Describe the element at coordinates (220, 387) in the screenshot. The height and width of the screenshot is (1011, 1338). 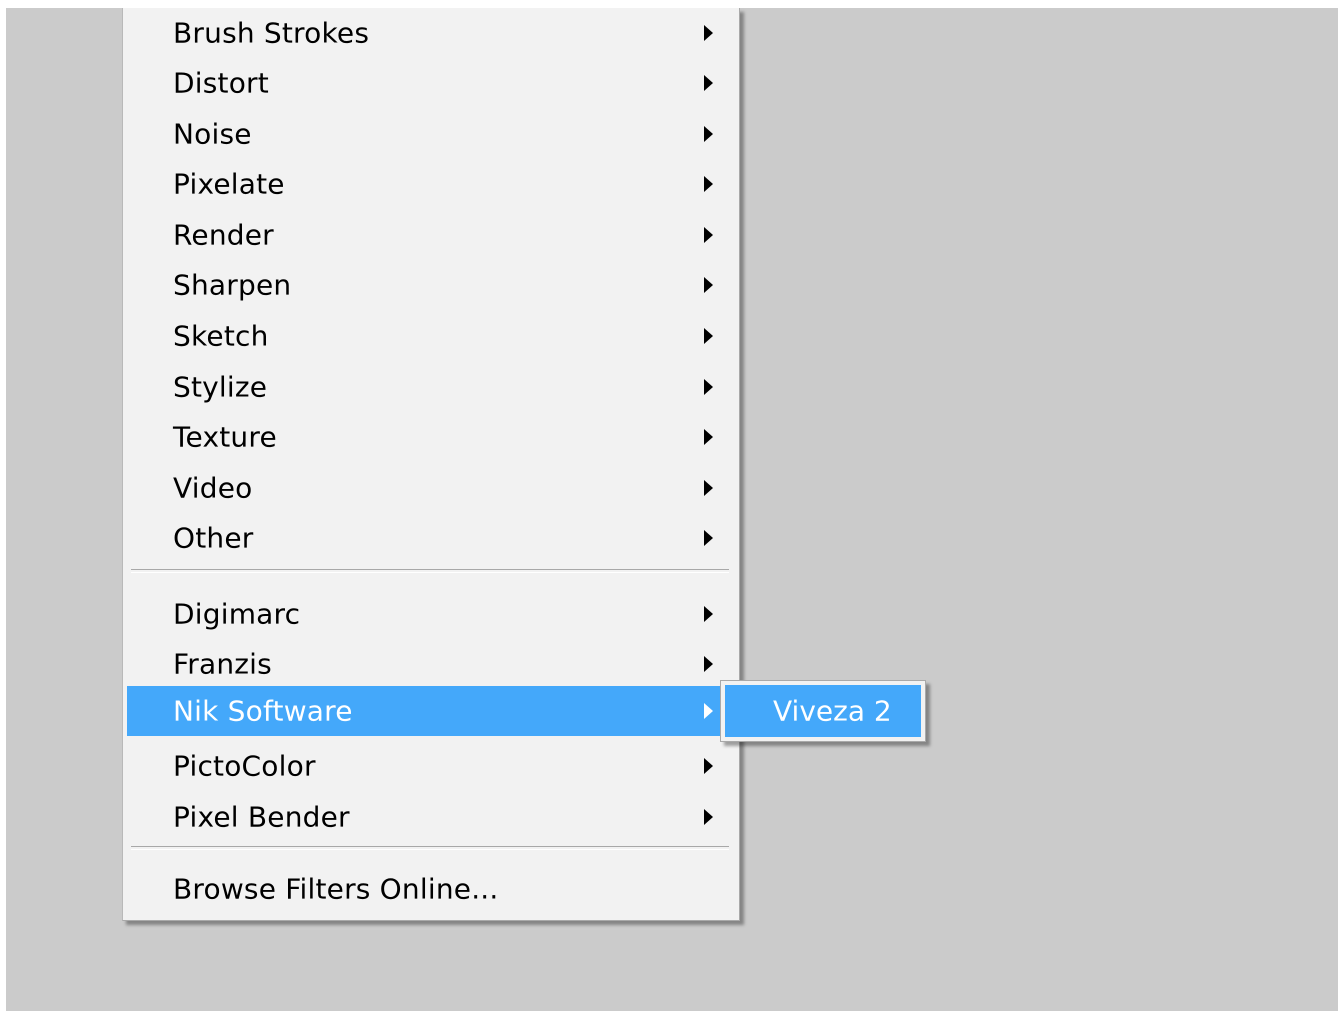
I see `menu-item-label: Stylize` at that location.